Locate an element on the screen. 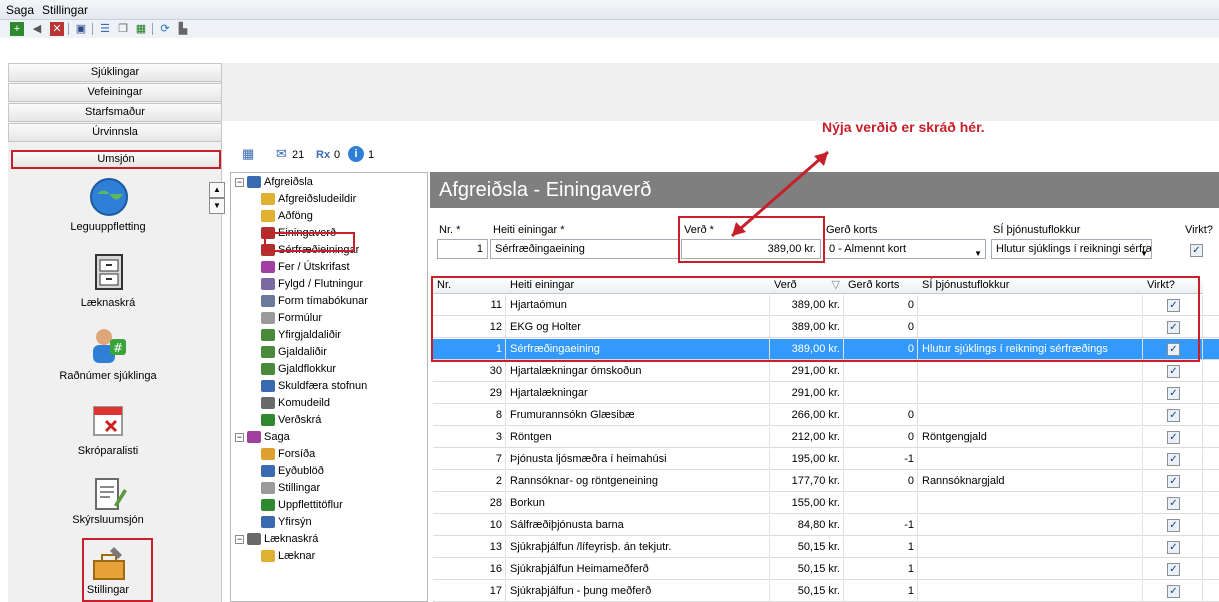  tree-item: Yfirsýn is located at coordinates (286, 522).